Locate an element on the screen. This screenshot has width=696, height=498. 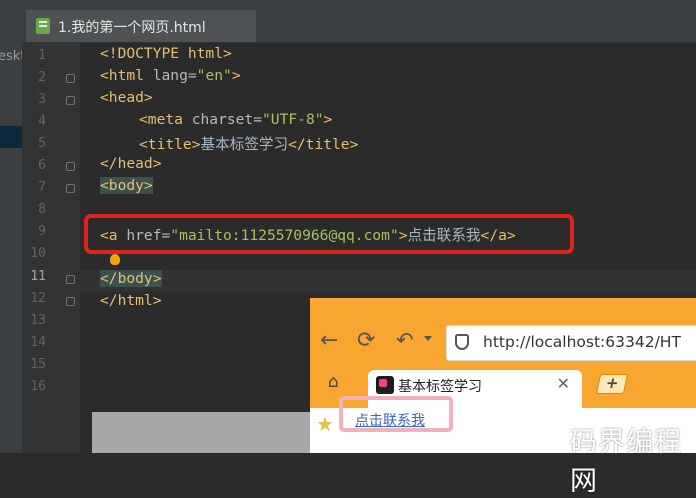
code-highlight-box is located at coordinates (329, 234).